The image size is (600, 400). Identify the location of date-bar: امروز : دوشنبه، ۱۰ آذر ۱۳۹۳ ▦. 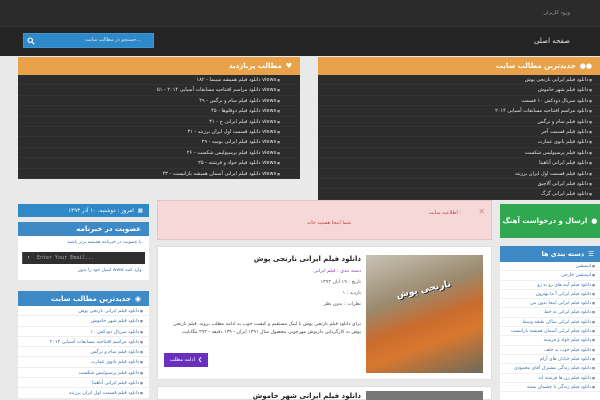
(83, 210).